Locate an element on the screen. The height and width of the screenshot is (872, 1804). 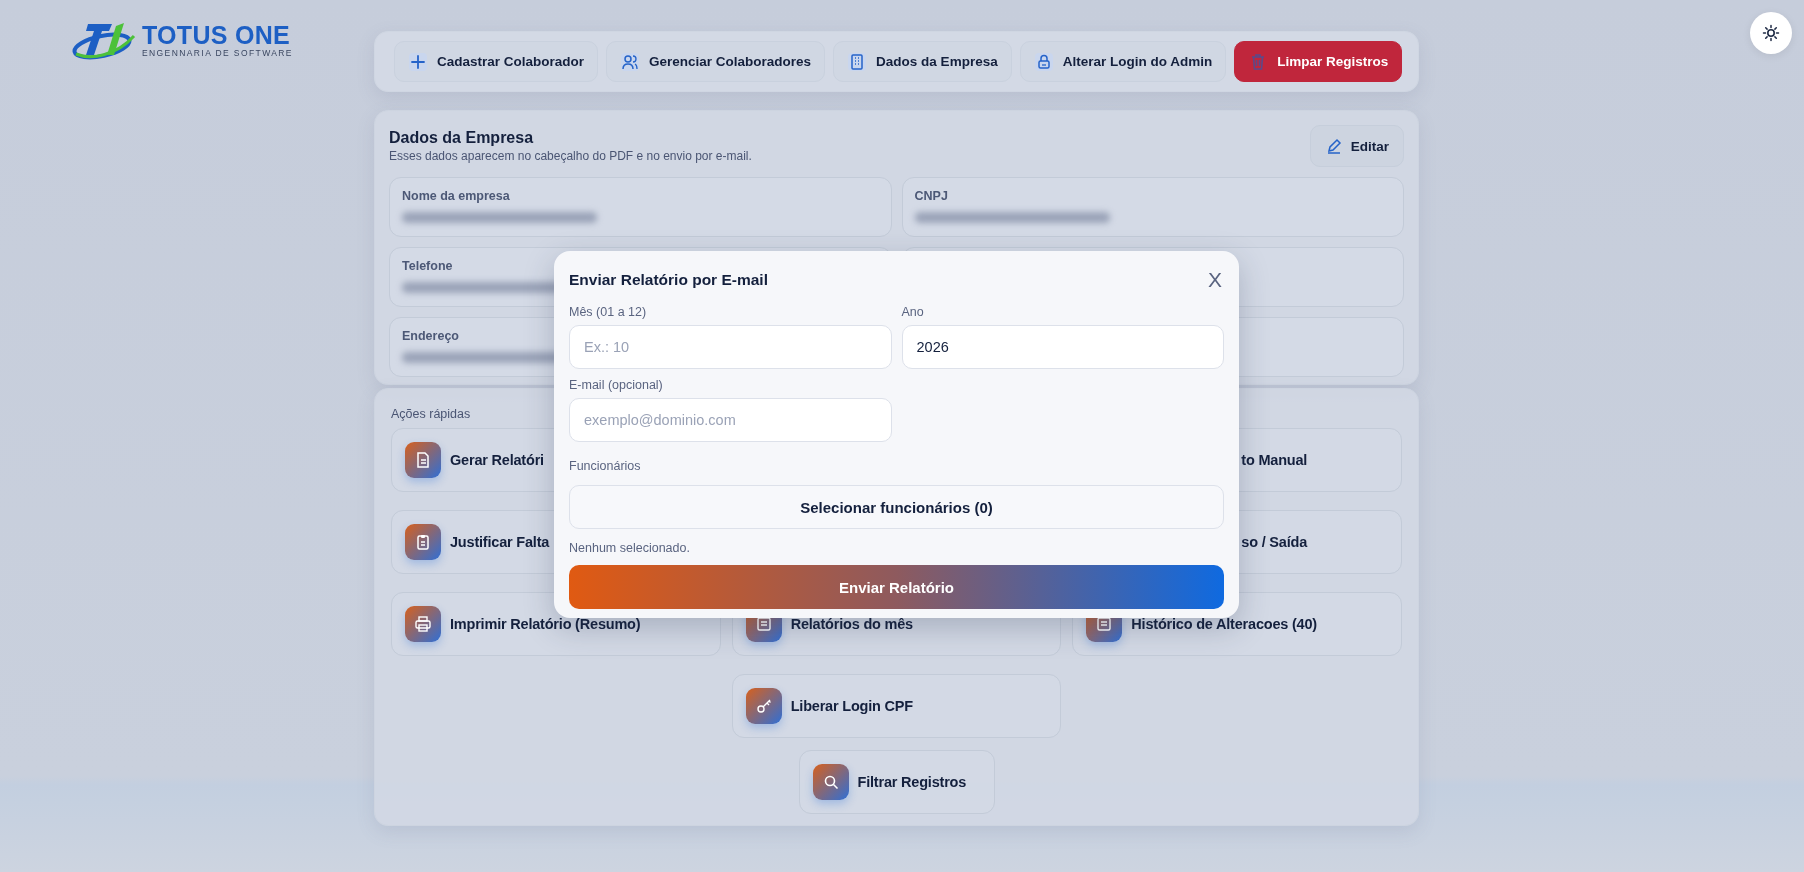
clipboard-icon is located at coordinates (423, 542).